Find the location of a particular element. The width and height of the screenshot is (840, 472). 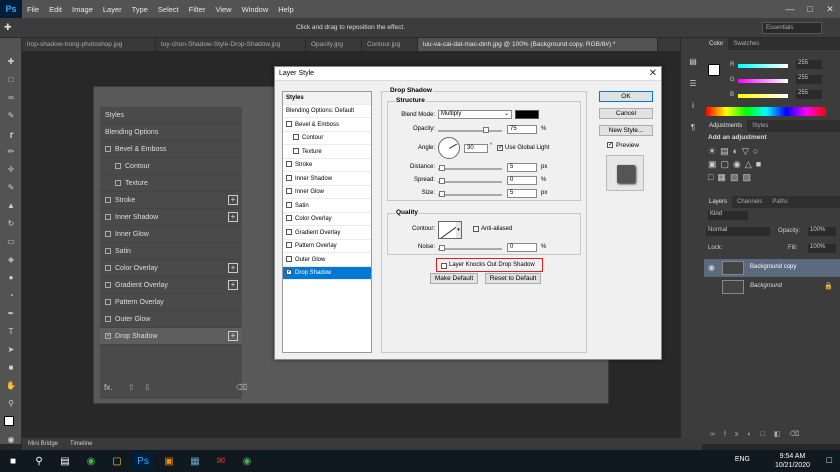

taskbar-clock: 9:54 AM 10/21/2020 is located at coordinates (792, 461).